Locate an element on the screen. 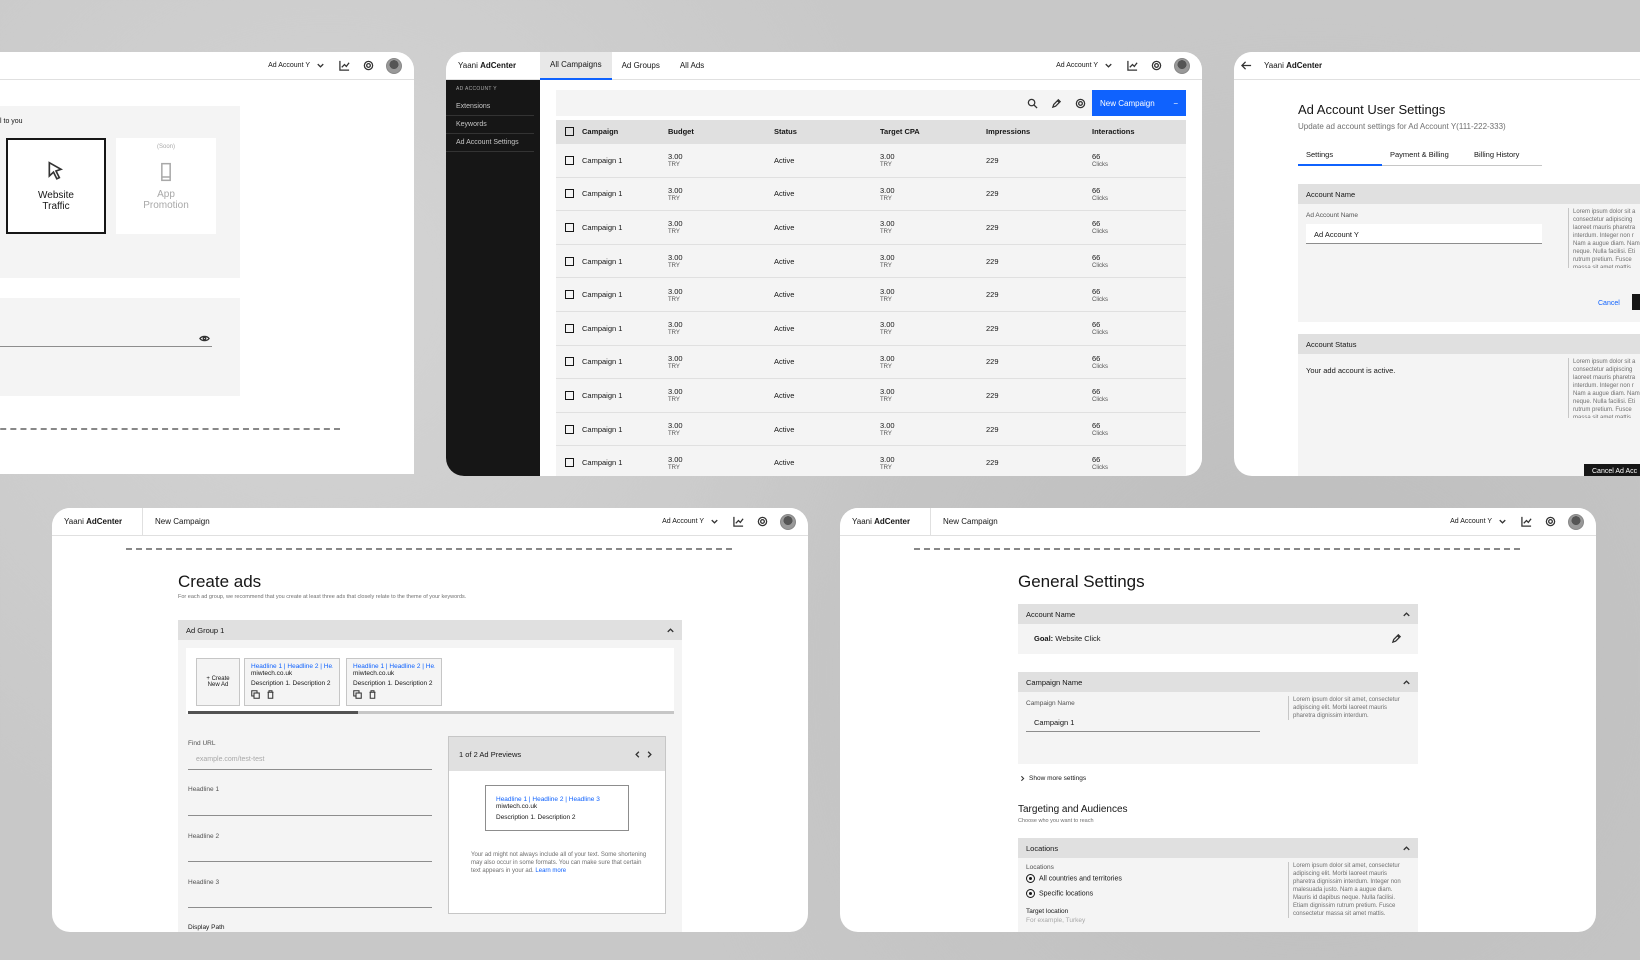  headline1-input is located at coordinates (310, 807).